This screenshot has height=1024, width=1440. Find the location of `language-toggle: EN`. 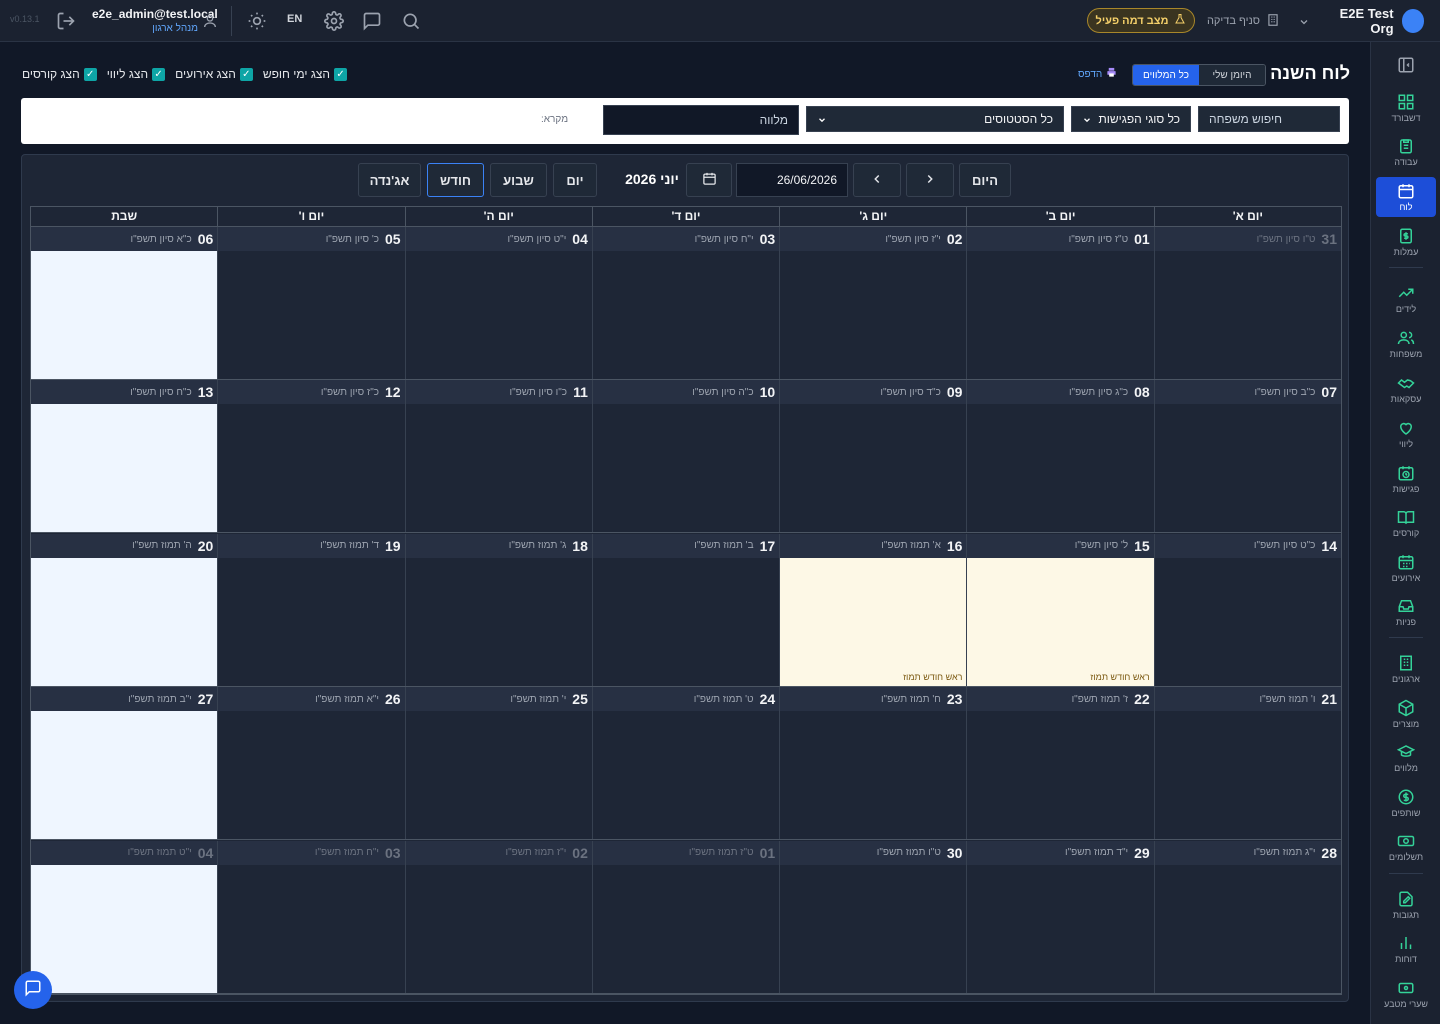

language-toggle: EN is located at coordinates (294, 19).